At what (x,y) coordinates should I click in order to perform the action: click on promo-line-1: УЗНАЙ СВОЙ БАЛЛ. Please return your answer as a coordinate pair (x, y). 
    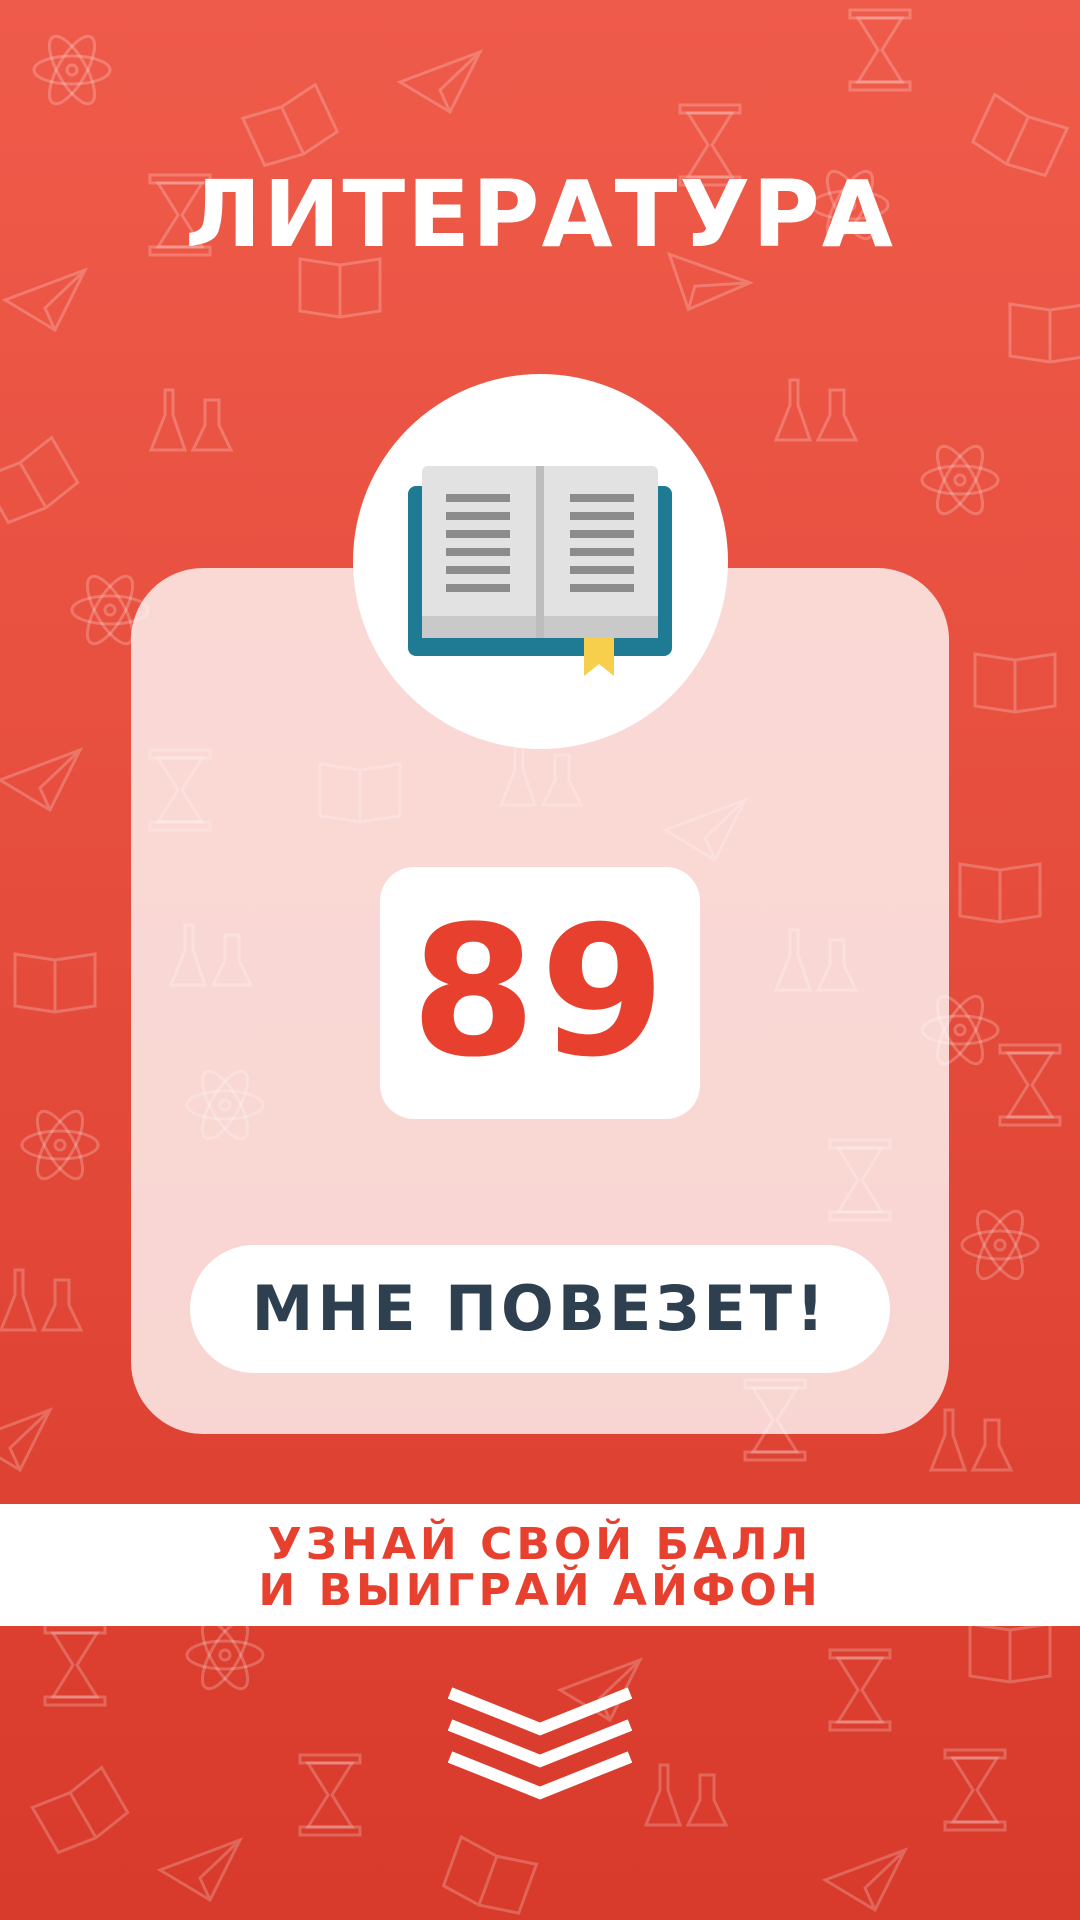
    Looking at the image, I should click on (540, 1544).